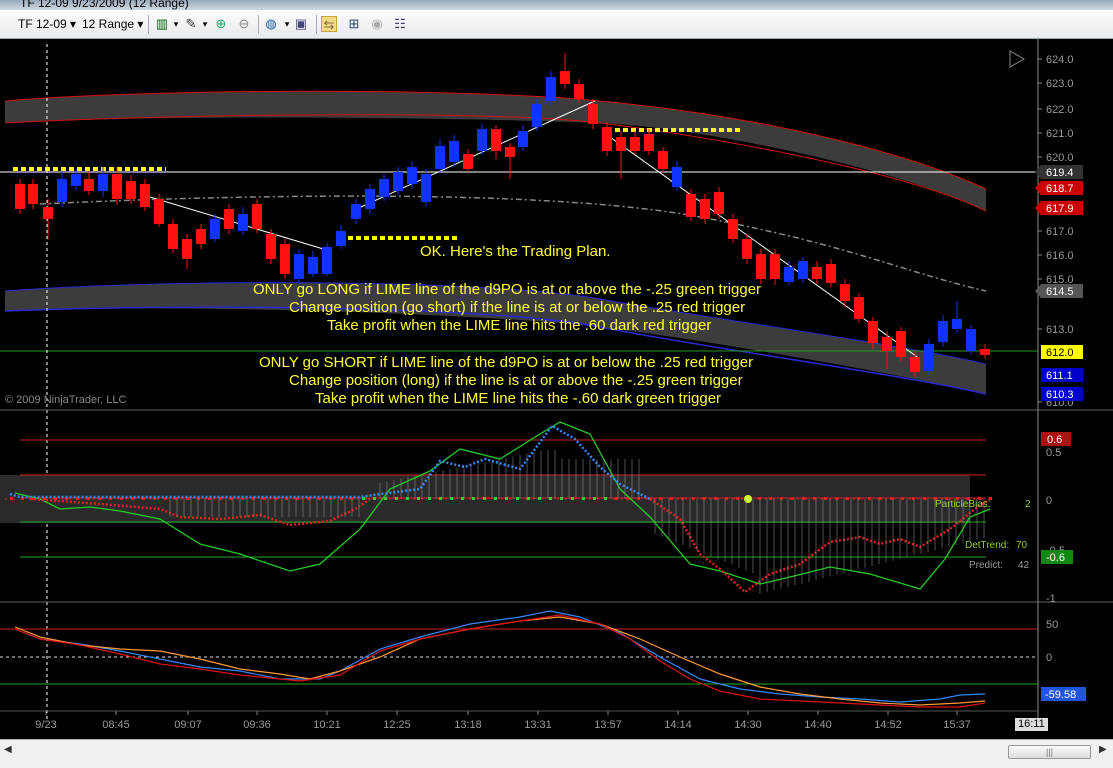 Image resolution: width=1113 pixels, height=768 pixels. Describe the element at coordinates (1054, 440) in the screenshot. I see `indicator1-badge-text: 0.6` at that location.